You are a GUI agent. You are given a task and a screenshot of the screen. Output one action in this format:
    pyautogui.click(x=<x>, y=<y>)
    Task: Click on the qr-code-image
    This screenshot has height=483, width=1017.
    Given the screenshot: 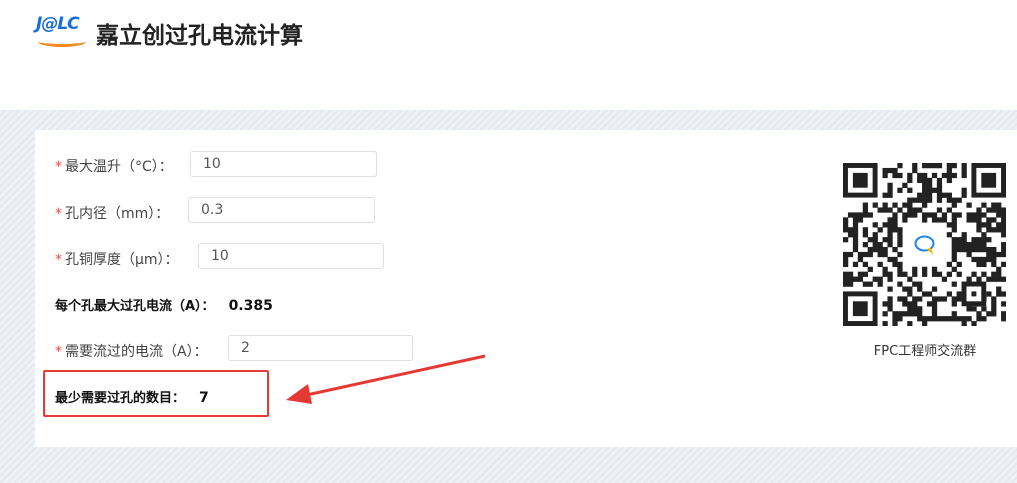 What is the action you would take?
    pyautogui.click(x=925, y=245)
    